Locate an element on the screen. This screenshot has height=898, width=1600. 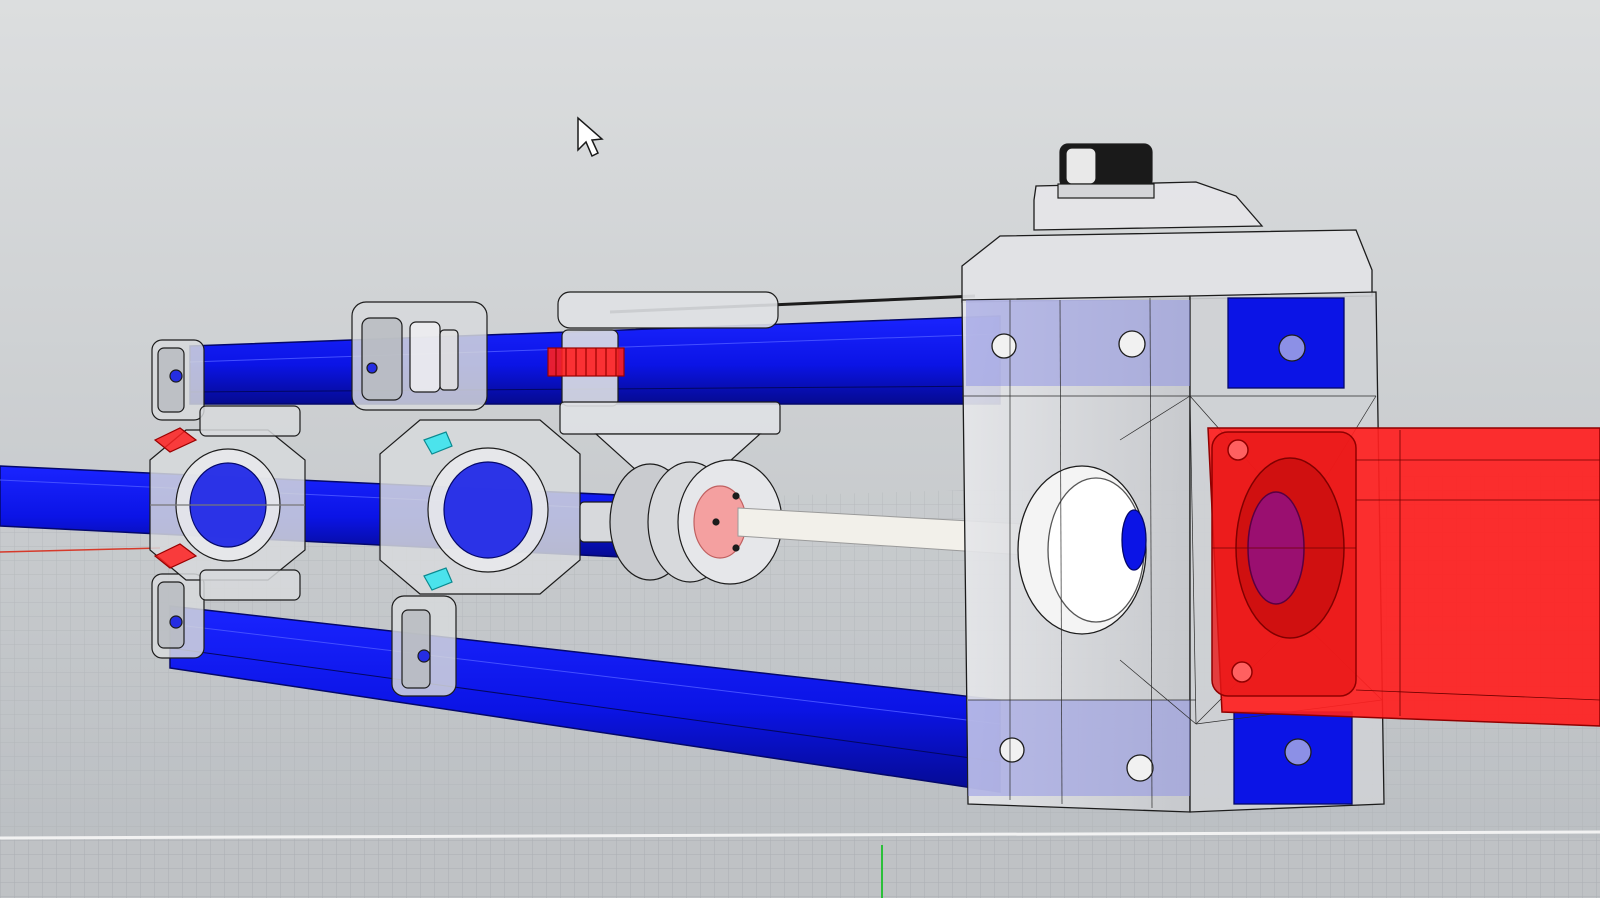
red-gear is located at coordinates (586, 362).